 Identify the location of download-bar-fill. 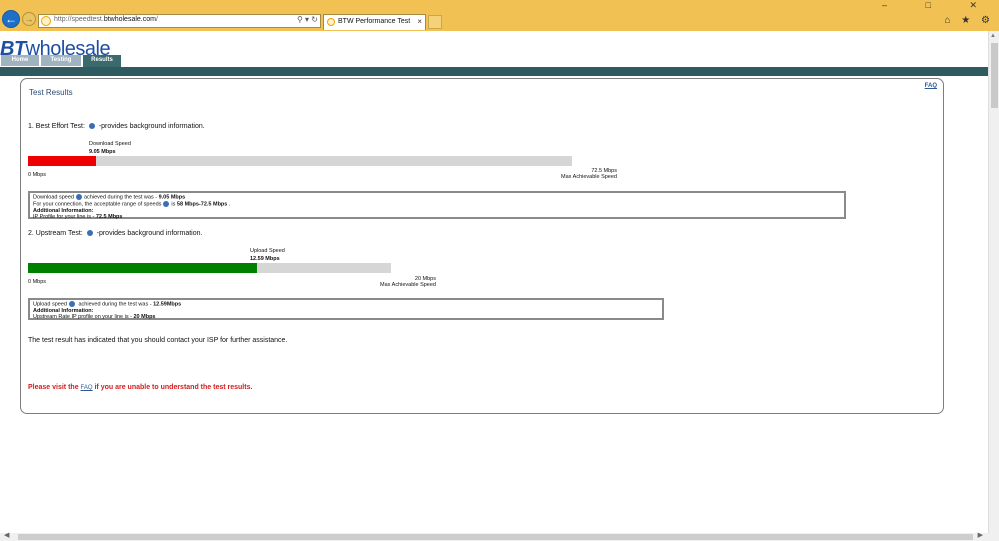
(62, 161).